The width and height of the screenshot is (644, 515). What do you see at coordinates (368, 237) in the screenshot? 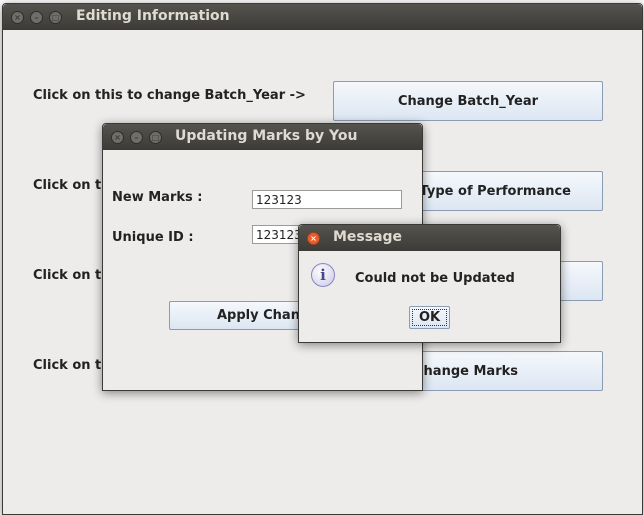
I see `message-title: Message` at bounding box center [368, 237].